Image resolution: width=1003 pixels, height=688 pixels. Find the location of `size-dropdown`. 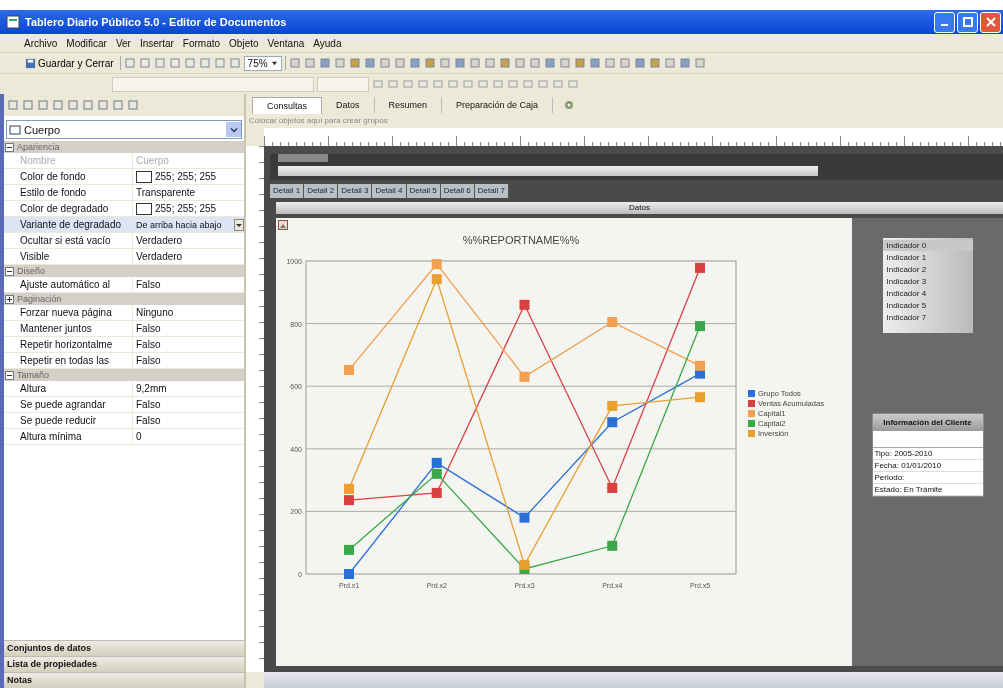

size-dropdown is located at coordinates (343, 84).